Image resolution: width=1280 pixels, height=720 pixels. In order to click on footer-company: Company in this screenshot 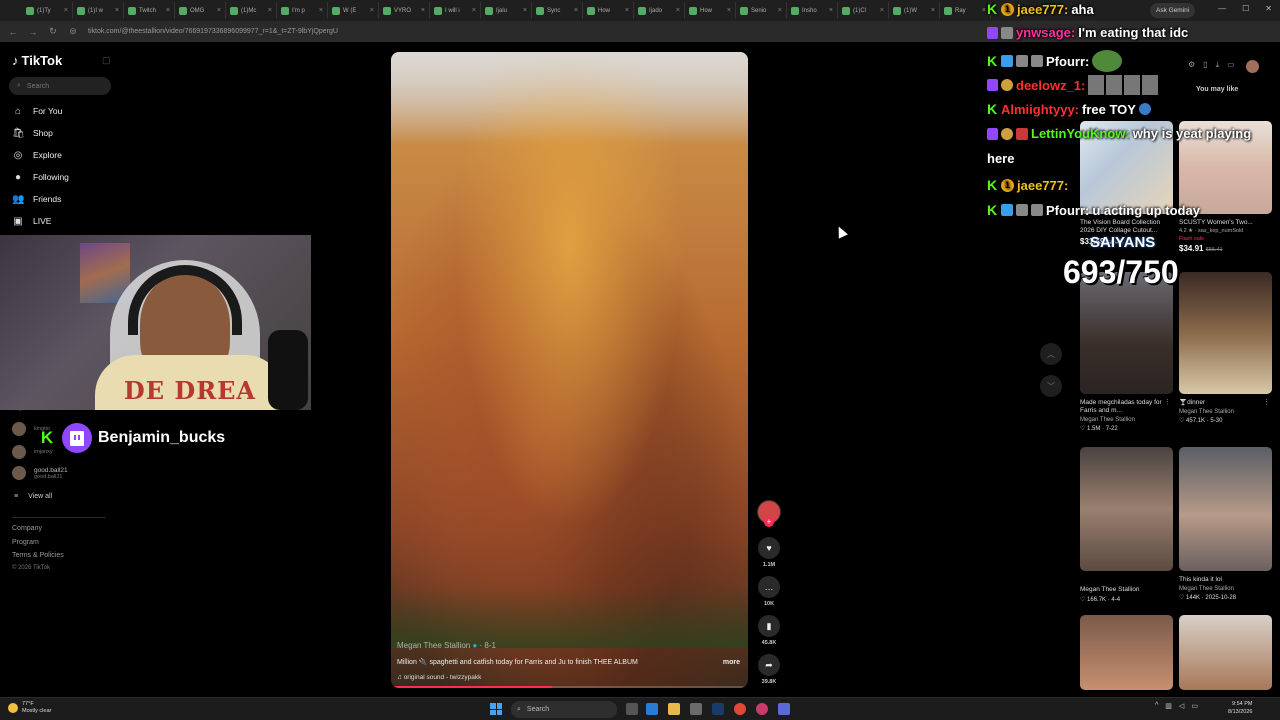, I will do `click(27, 528)`.